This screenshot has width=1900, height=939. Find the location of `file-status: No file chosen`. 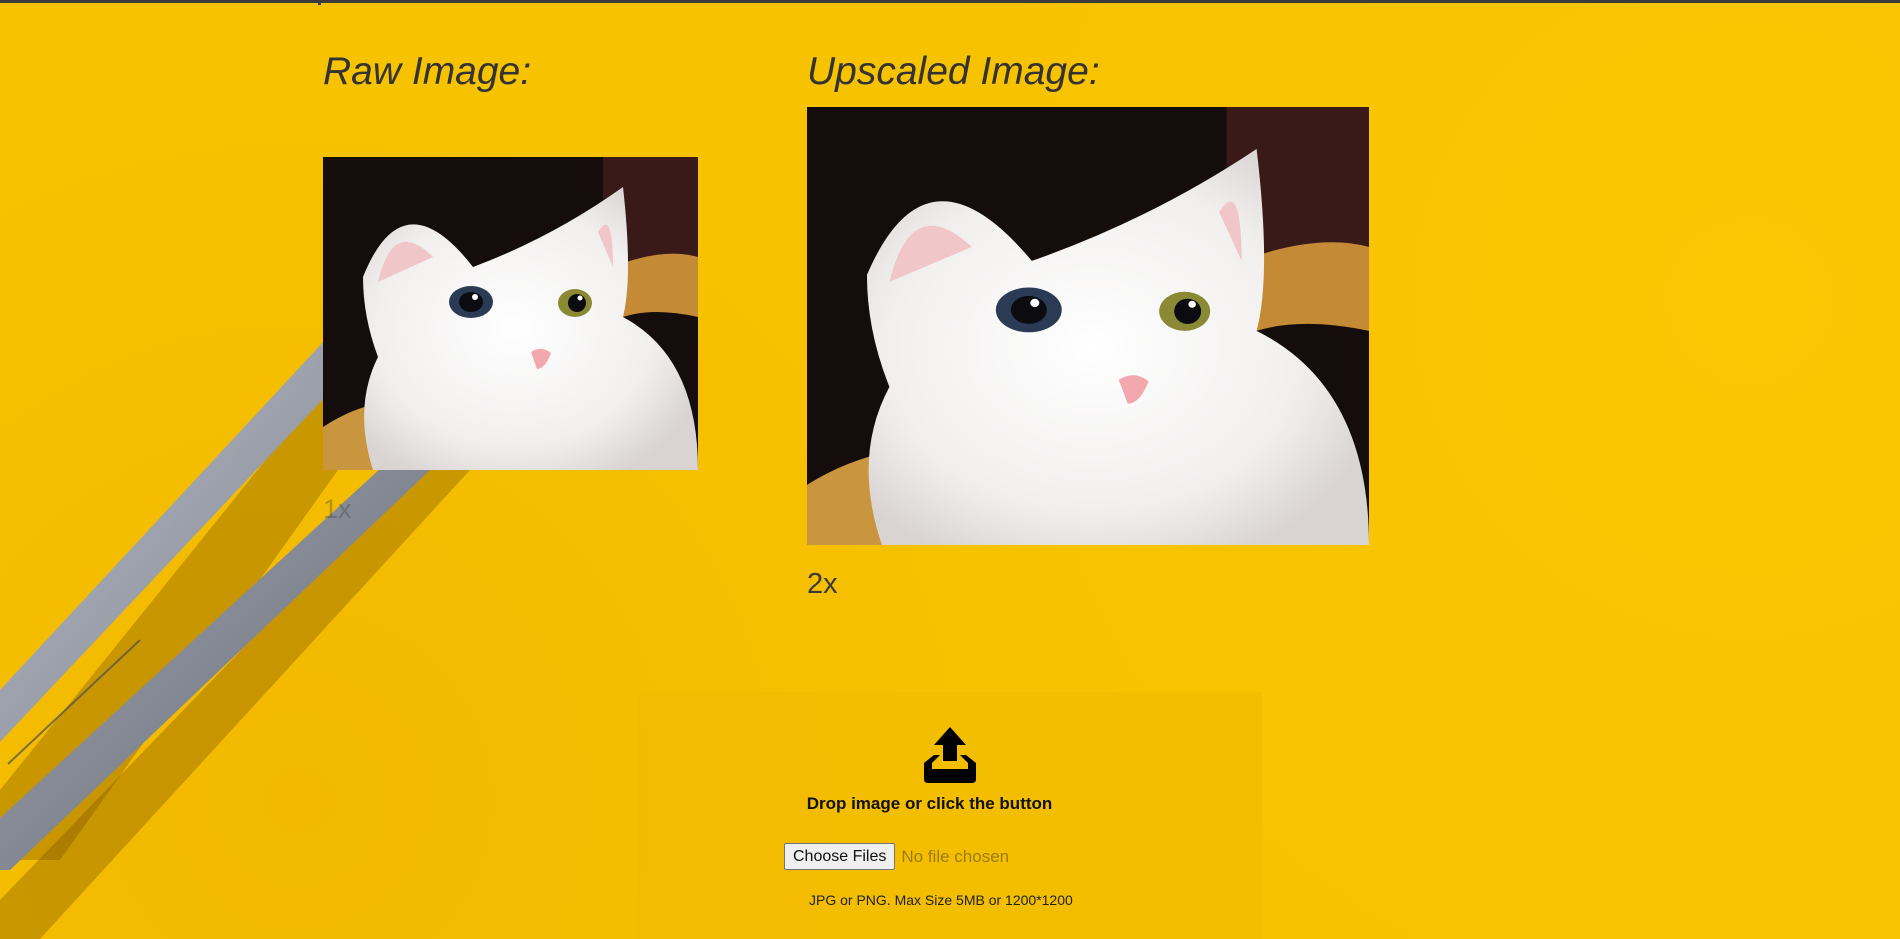

file-status: No file chosen is located at coordinates (955, 856).